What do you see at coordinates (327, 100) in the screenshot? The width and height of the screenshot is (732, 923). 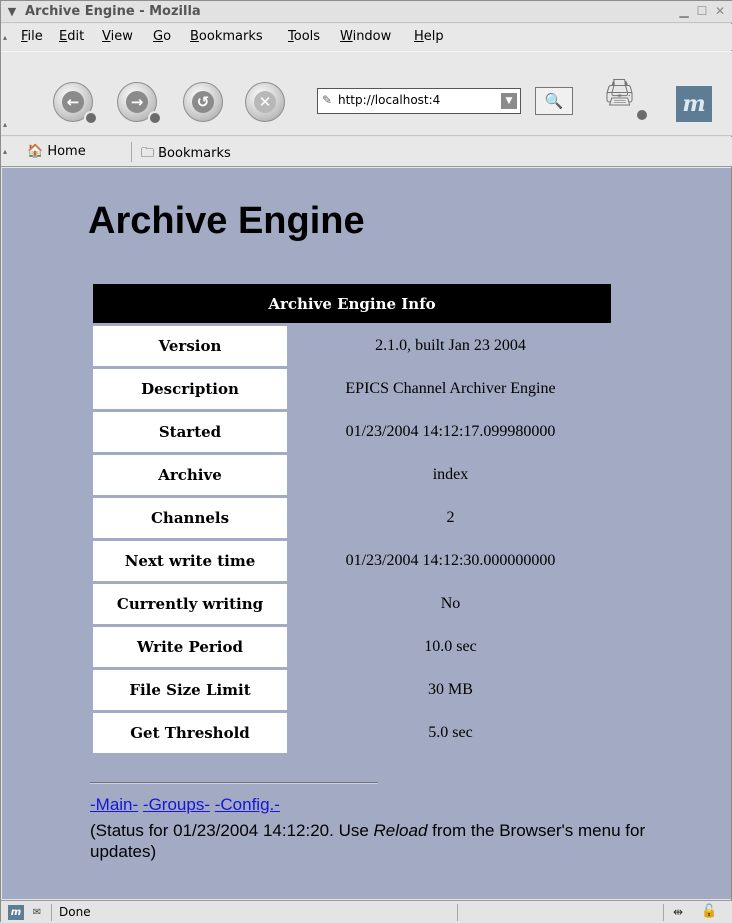 I see `page-proxy-icon: ✎` at bounding box center [327, 100].